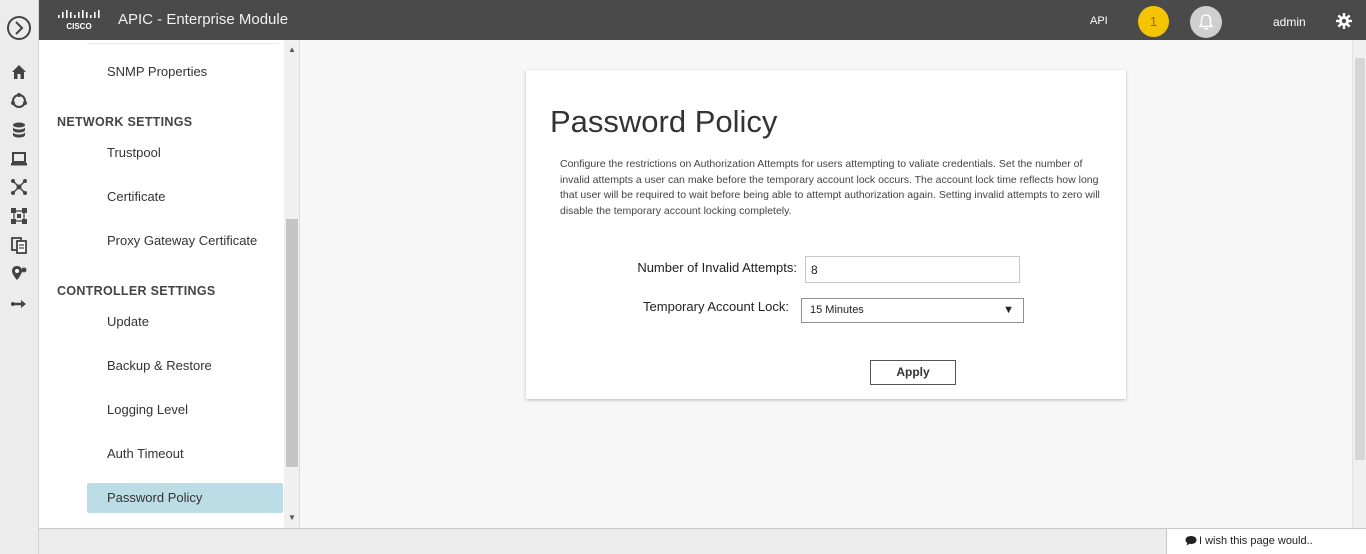 The height and width of the screenshot is (554, 1366). What do you see at coordinates (702, 541) in the screenshot?
I see `footer-bar: I wish this page would..` at bounding box center [702, 541].